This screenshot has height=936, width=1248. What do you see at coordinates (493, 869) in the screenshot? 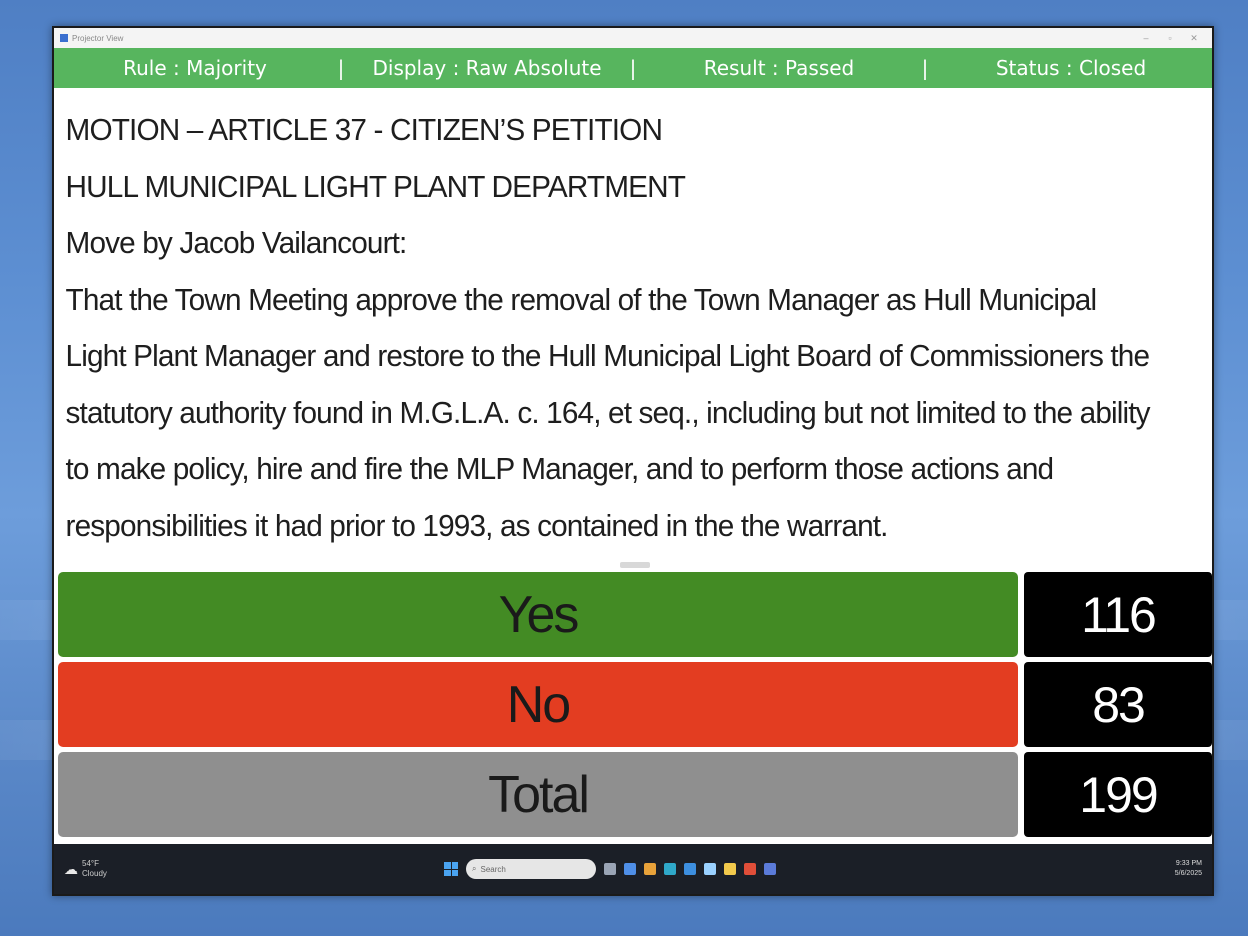
I see `search-placeholder: Search` at bounding box center [493, 869].